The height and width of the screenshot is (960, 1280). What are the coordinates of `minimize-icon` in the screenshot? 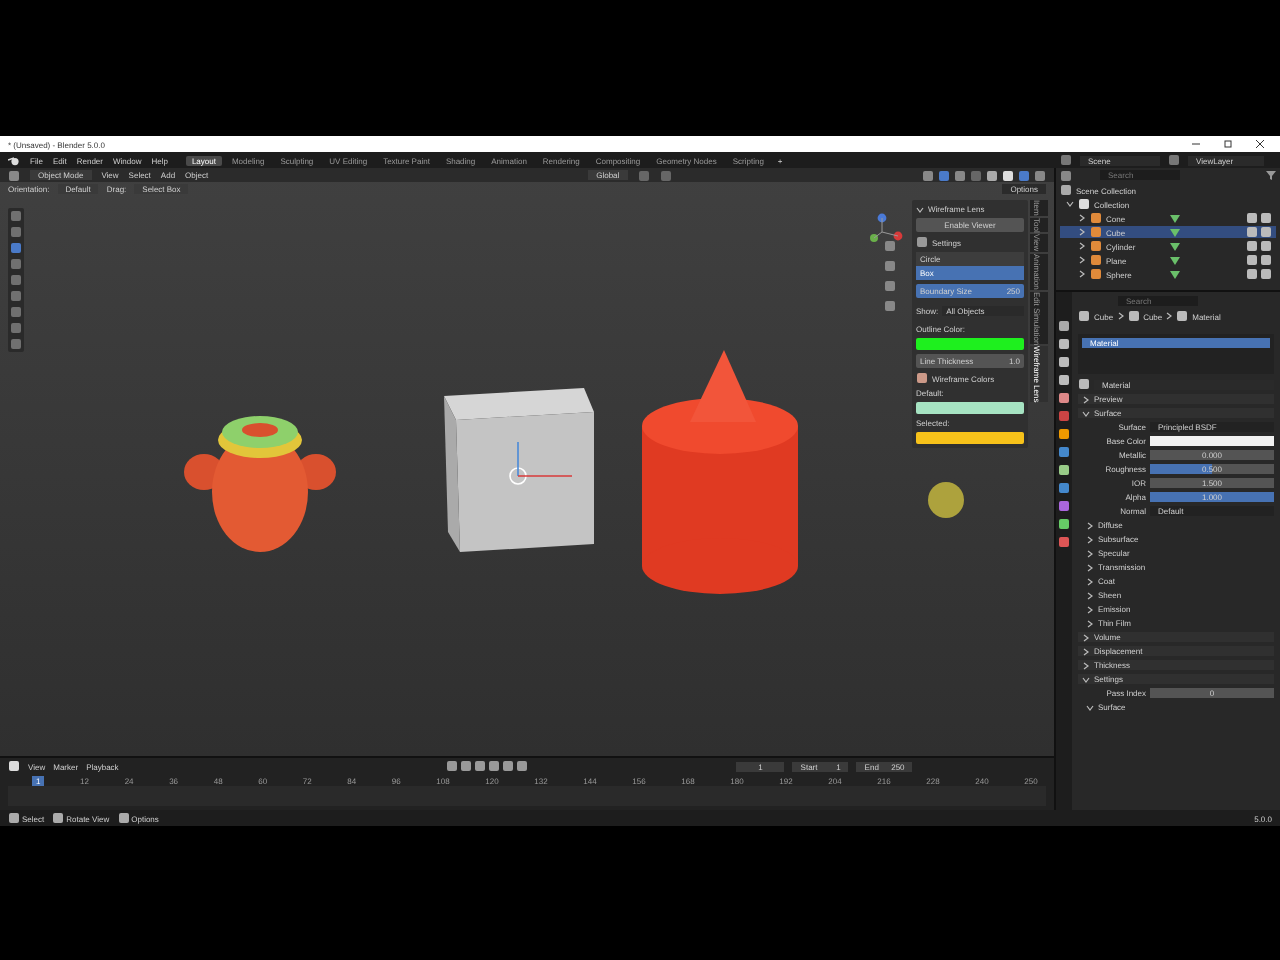 It's located at (1196, 144).